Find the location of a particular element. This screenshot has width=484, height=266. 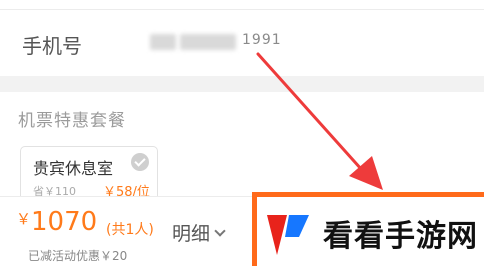

detail-button: 明细 is located at coordinates (199, 232).